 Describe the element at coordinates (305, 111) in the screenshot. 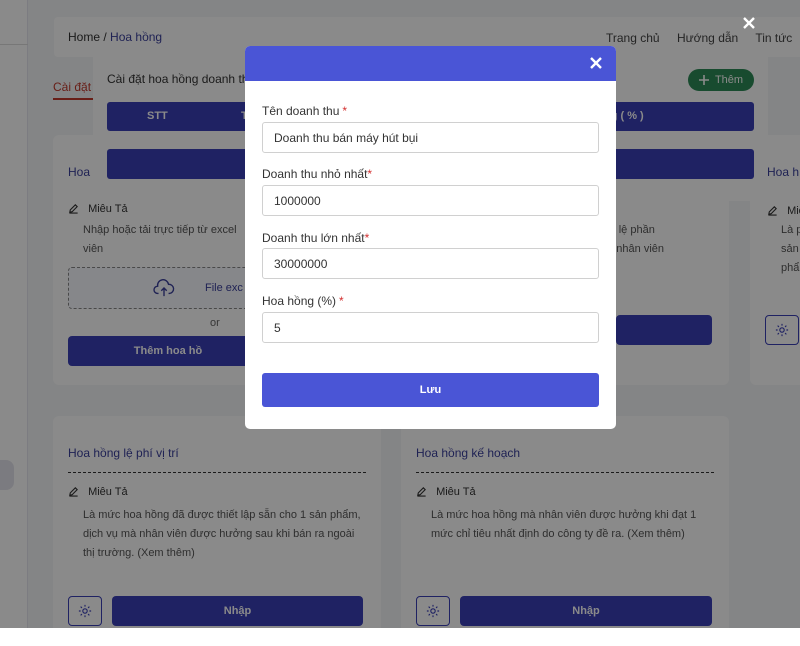

I see `revenue-name-label: Tên doanh thu *` at that location.